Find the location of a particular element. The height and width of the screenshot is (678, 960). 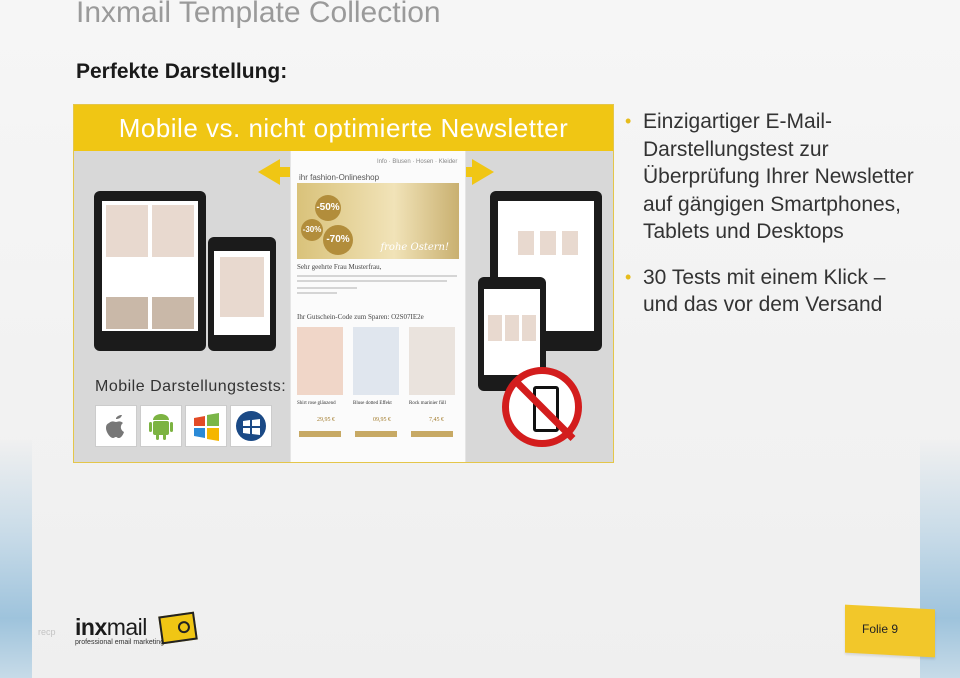

windows-phone-icon is located at coordinates (251, 426).